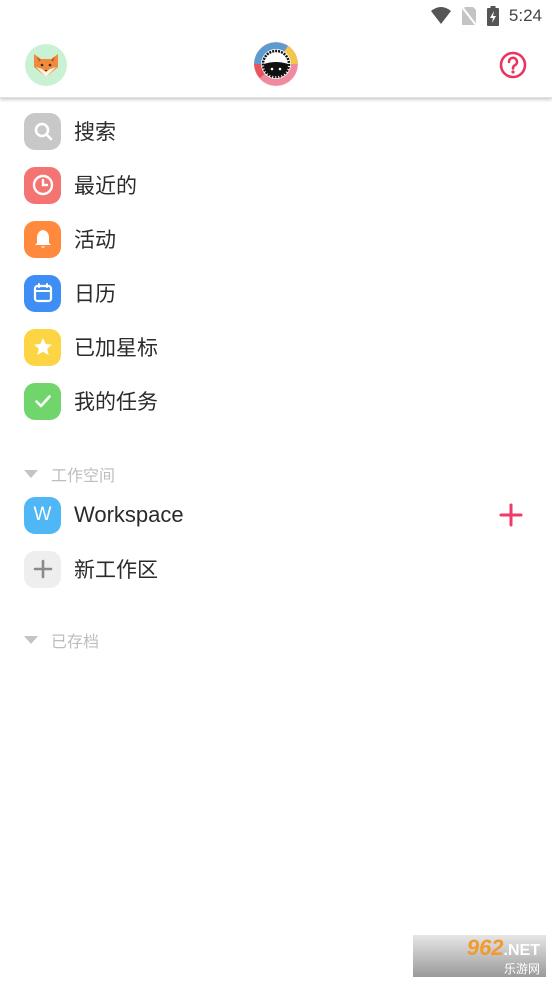 Image resolution: width=552 pixels, height=983 pixels. I want to click on taskade-logo-icon, so click(276, 64).